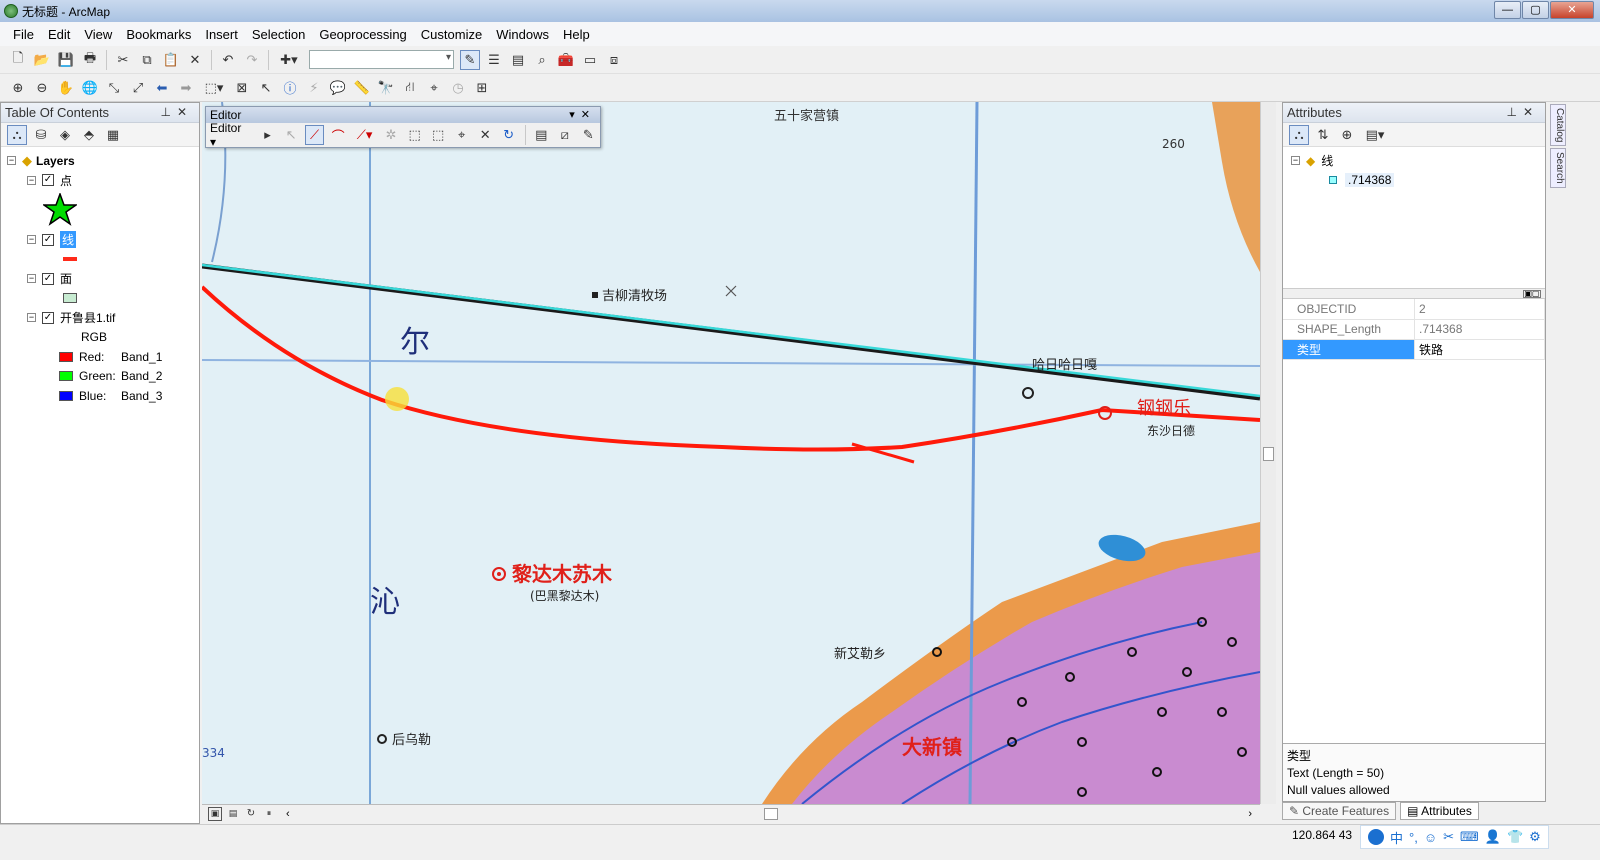  What do you see at coordinates (1414, 294) in the screenshot?
I see `attributes-splitter: ▣▢` at bounding box center [1414, 294].